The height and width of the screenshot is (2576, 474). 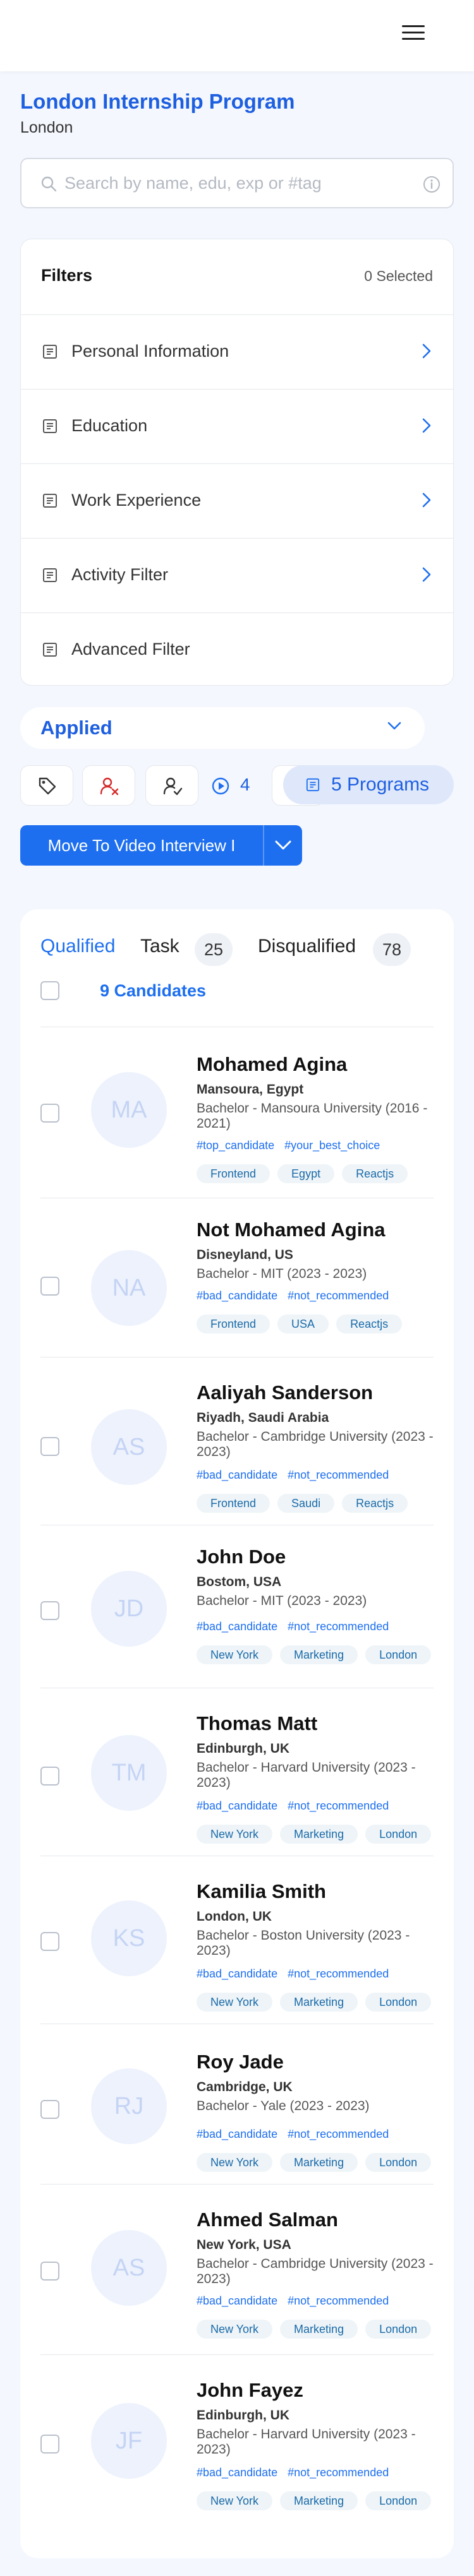 What do you see at coordinates (243, 1748) in the screenshot?
I see `candidate-location: Edinburgh, UK` at bounding box center [243, 1748].